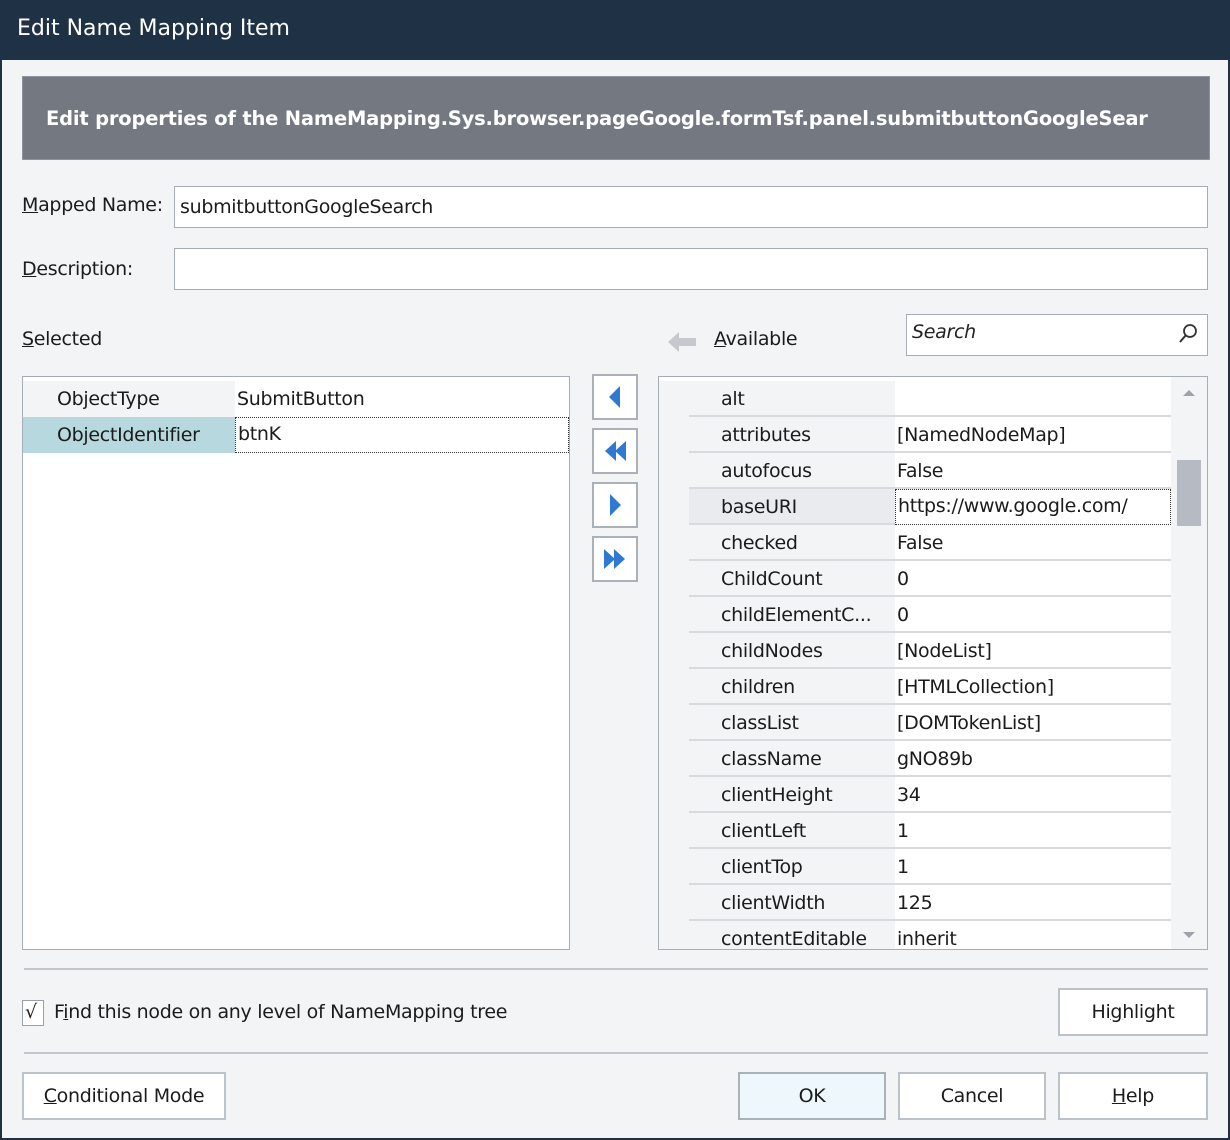  I want to click on highlight-button: Highlight, so click(1133, 1012).